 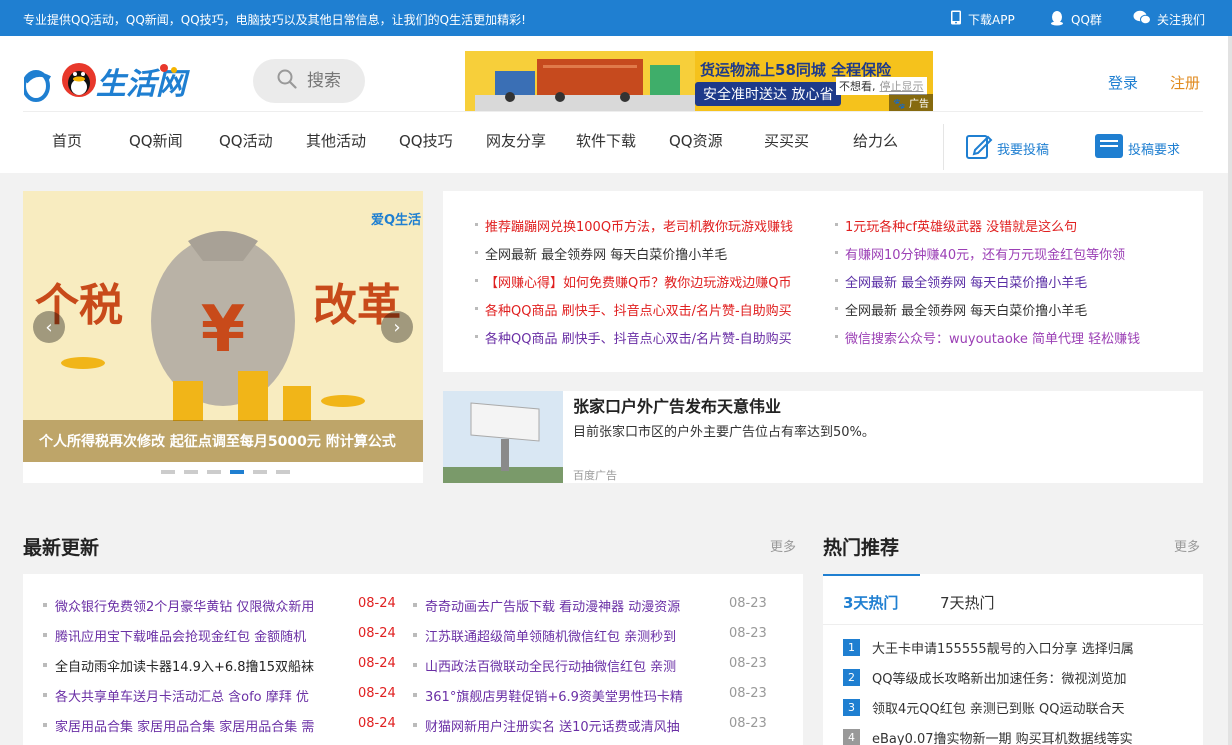 What do you see at coordinates (1075, 19) in the screenshot?
I see `qq-group-link: QQ群` at bounding box center [1075, 19].